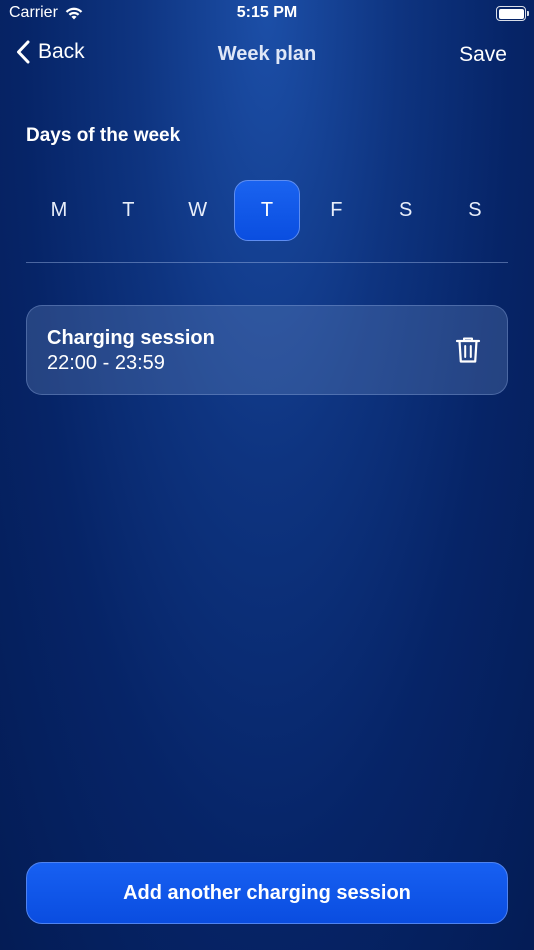  What do you see at coordinates (198, 210) in the screenshot?
I see `day-wednesday: W` at bounding box center [198, 210].